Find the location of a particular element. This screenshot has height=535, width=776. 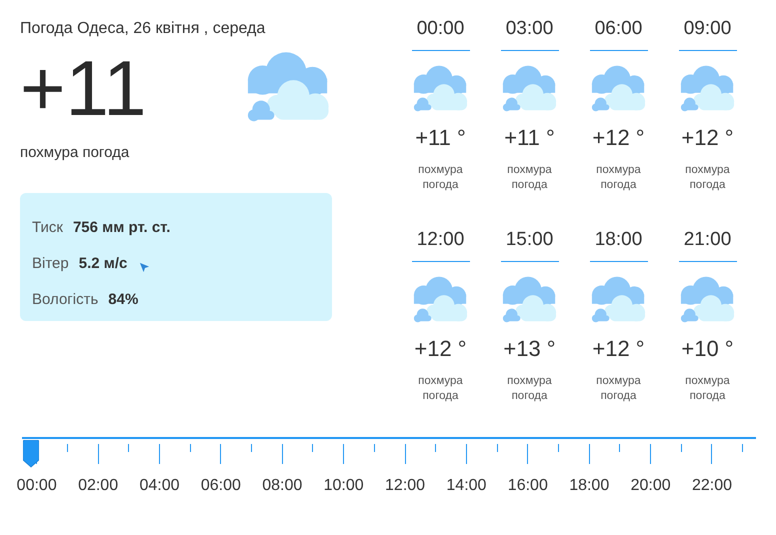

forecast-temperature: +10 ° is located at coordinates (707, 349).